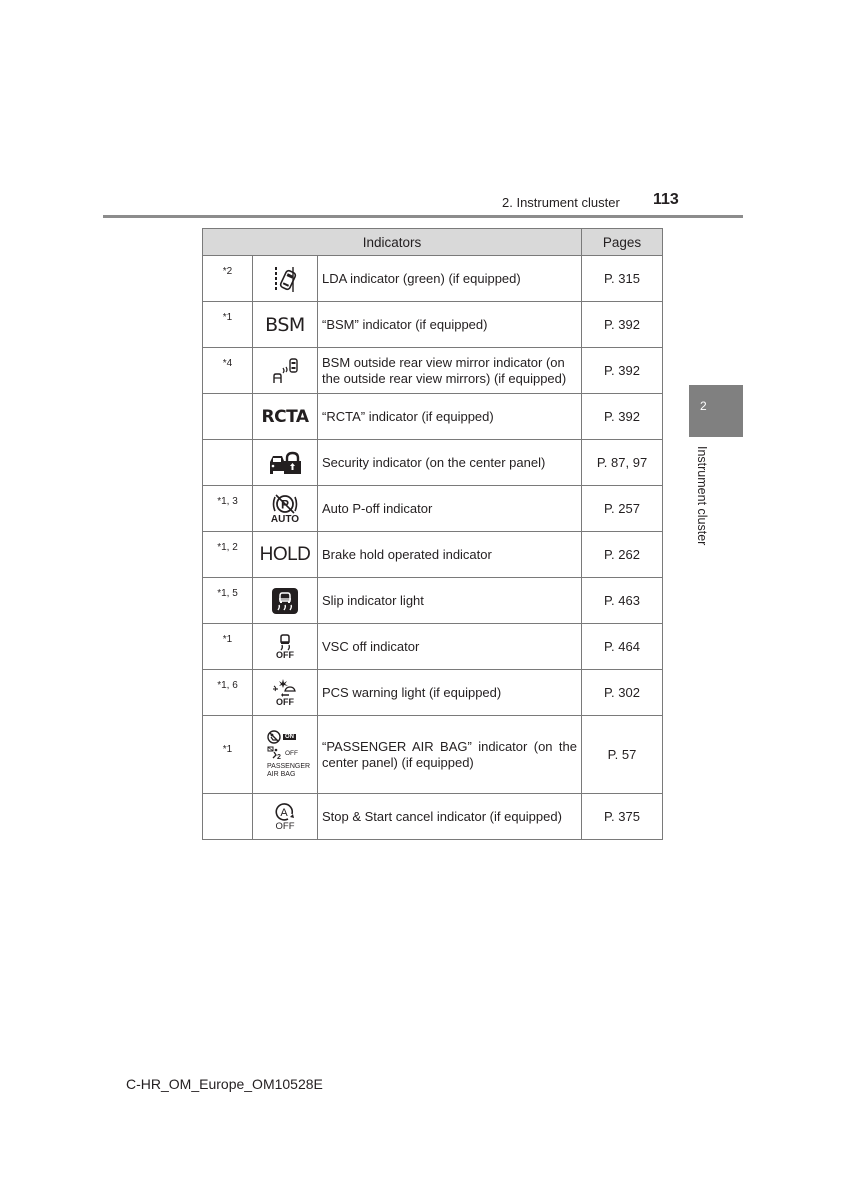  I want to click on indicator-description: Security indicator (on the center panel), so click(449, 462).